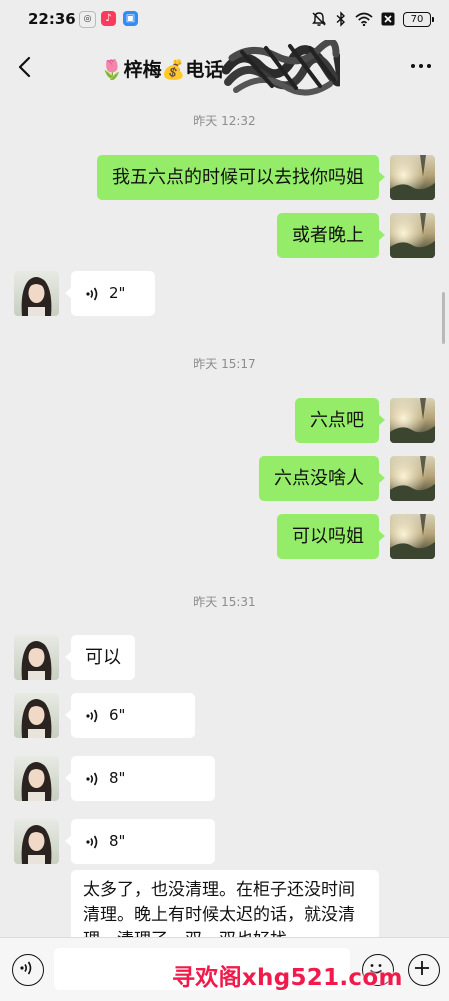 This screenshot has width=449, height=1001. I want to click on wifi-icon, so click(364, 19).